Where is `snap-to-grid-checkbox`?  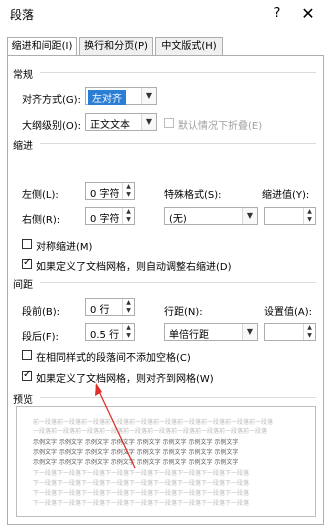 snap-to-grid-checkbox is located at coordinates (27, 375).